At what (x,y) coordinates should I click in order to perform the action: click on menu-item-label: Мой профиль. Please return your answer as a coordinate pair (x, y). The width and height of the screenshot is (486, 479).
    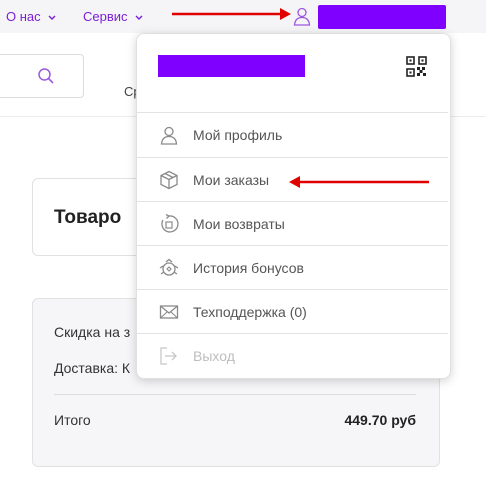
    Looking at the image, I should click on (238, 135).